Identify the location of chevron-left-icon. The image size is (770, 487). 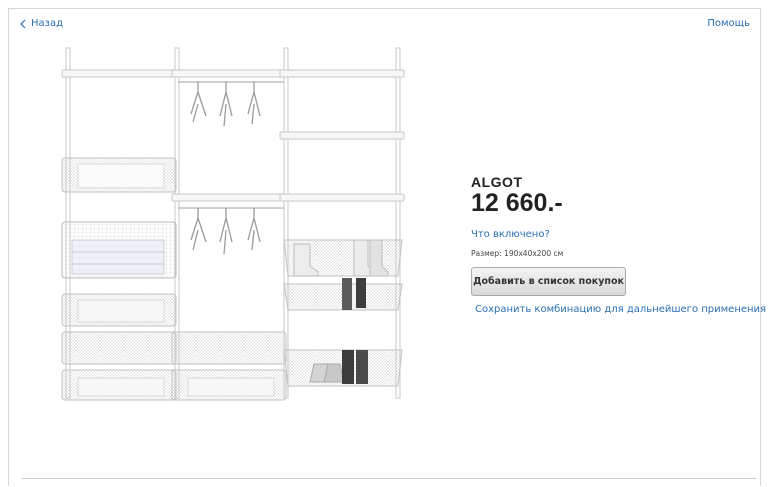
(23, 23).